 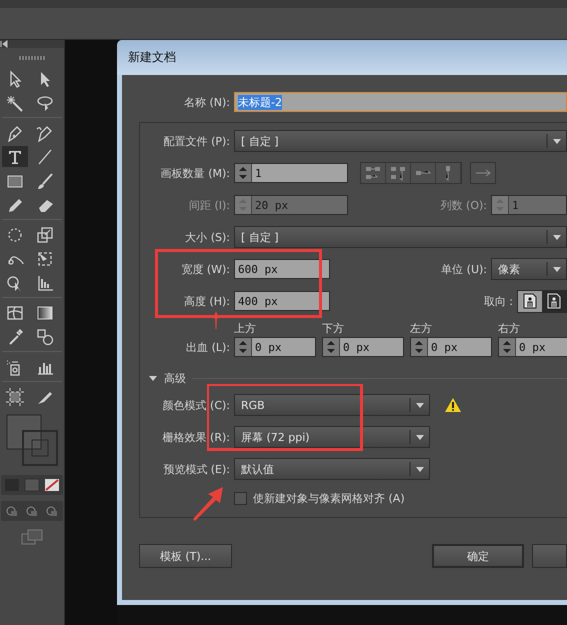 I want to click on column-heading: 左方, so click(x=421, y=328).